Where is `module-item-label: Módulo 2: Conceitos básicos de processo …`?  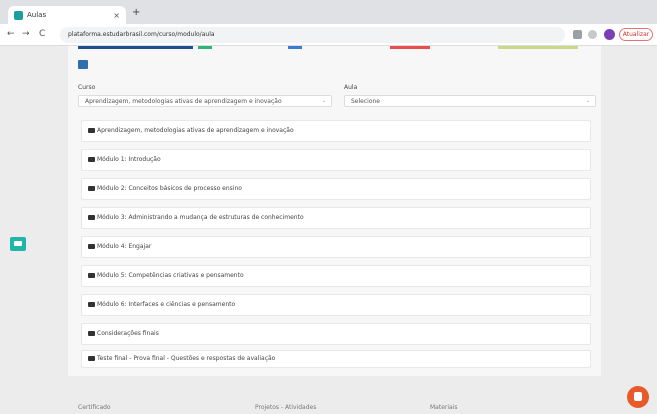 module-item-label: Módulo 2: Conceitos básicos de processo … is located at coordinates (169, 188).